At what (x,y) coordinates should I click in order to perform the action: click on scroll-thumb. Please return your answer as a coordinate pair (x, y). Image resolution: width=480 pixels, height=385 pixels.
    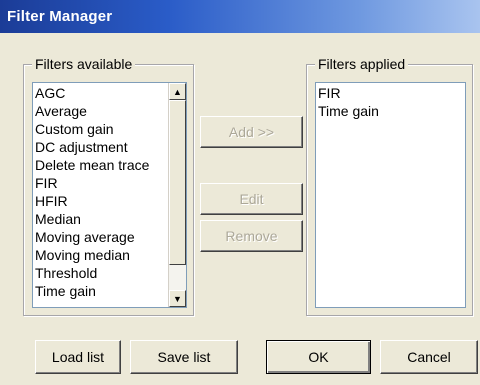
    Looking at the image, I should click on (177, 182).